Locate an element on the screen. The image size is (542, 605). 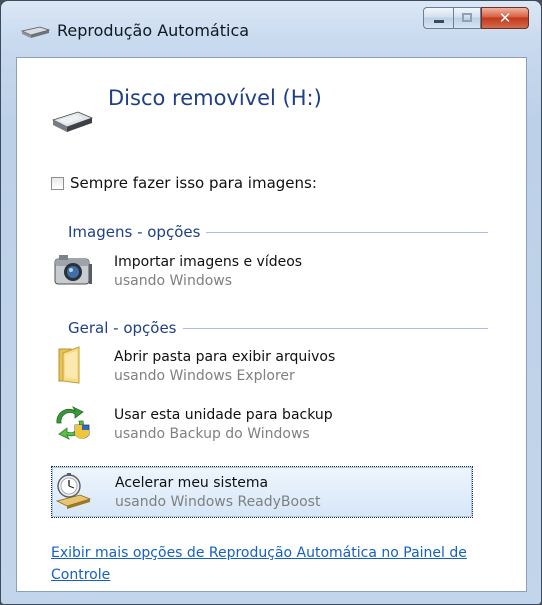
group-header-label: Imagens - opções is located at coordinates (134, 232).